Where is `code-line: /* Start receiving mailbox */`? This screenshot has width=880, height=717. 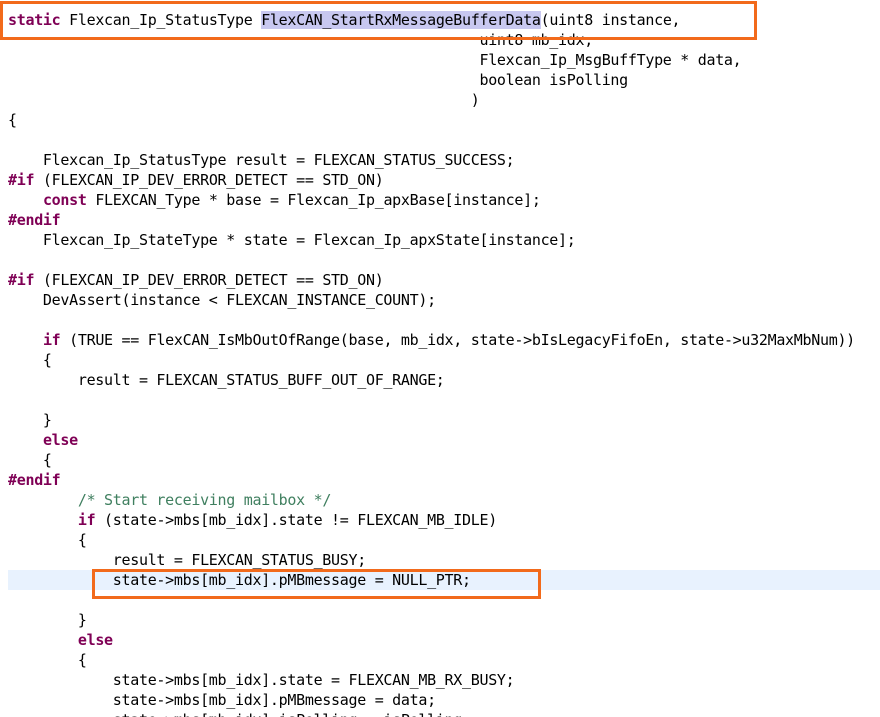
code-line: /* Start receiving mailbox */ is located at coordinates (170, 500).